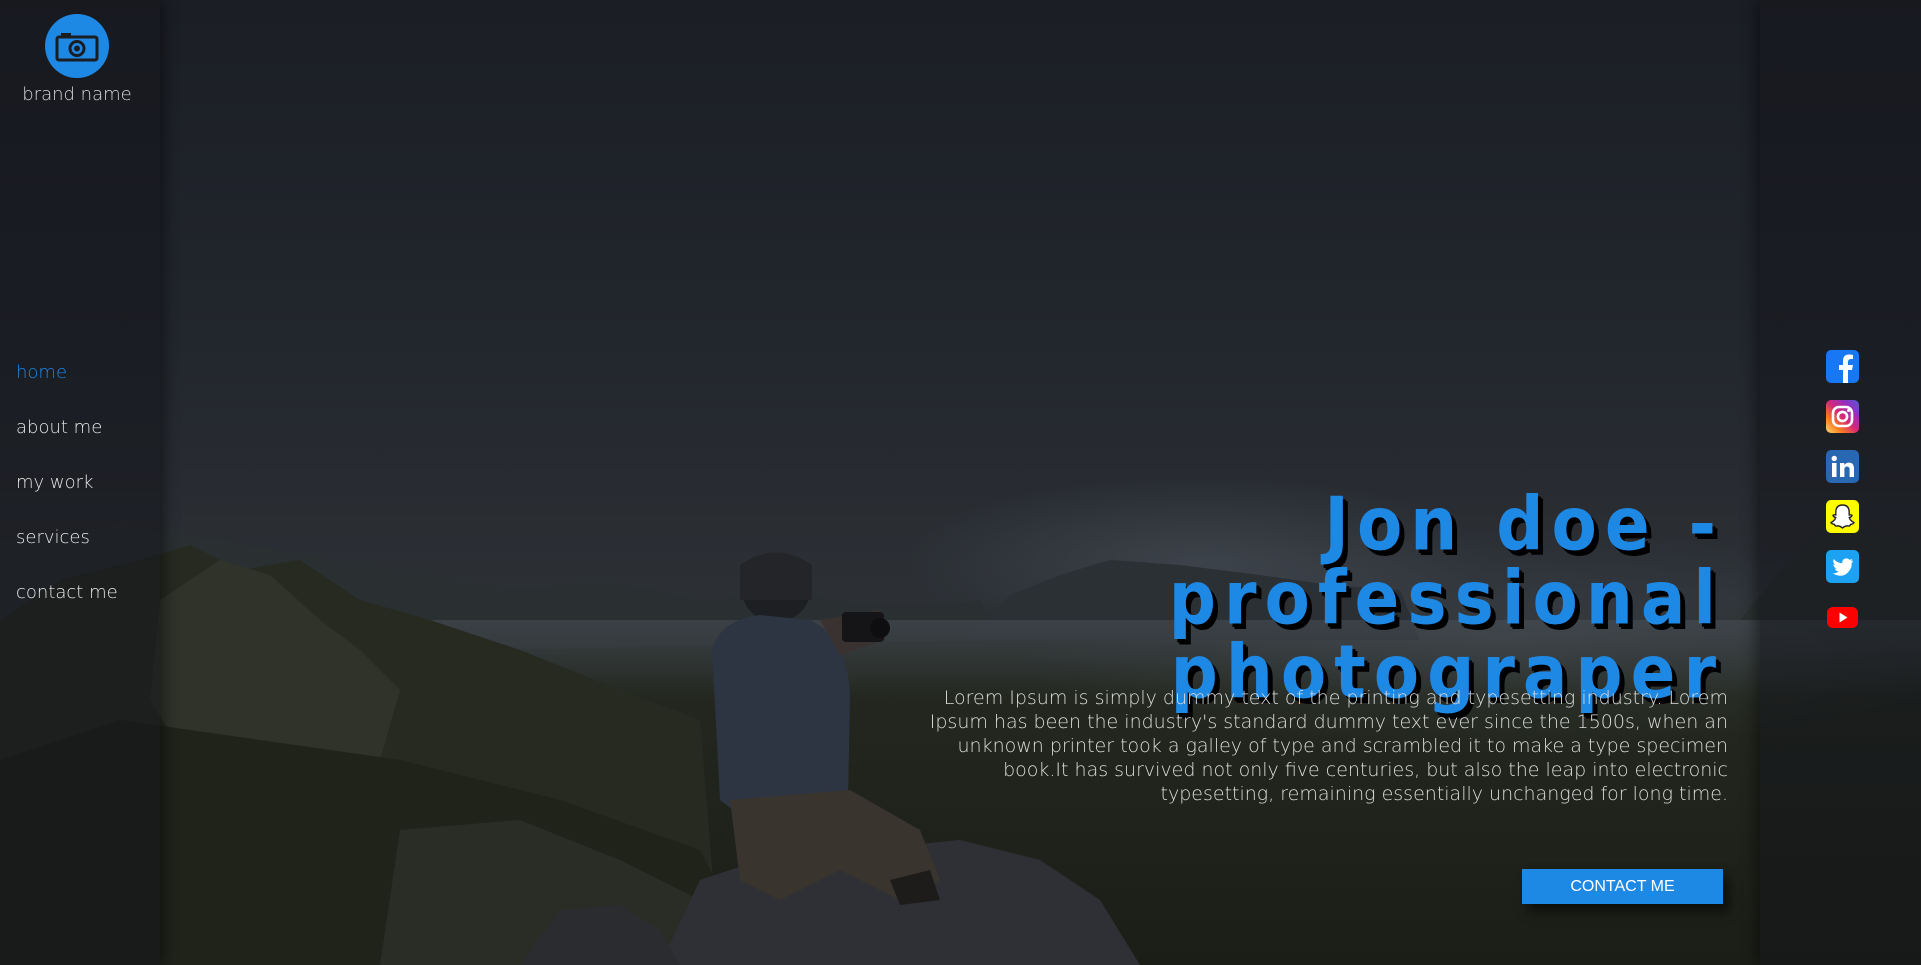 This screenshot has width=1921, height=965. I want to click on instagram-icon, so click(1842, 416).